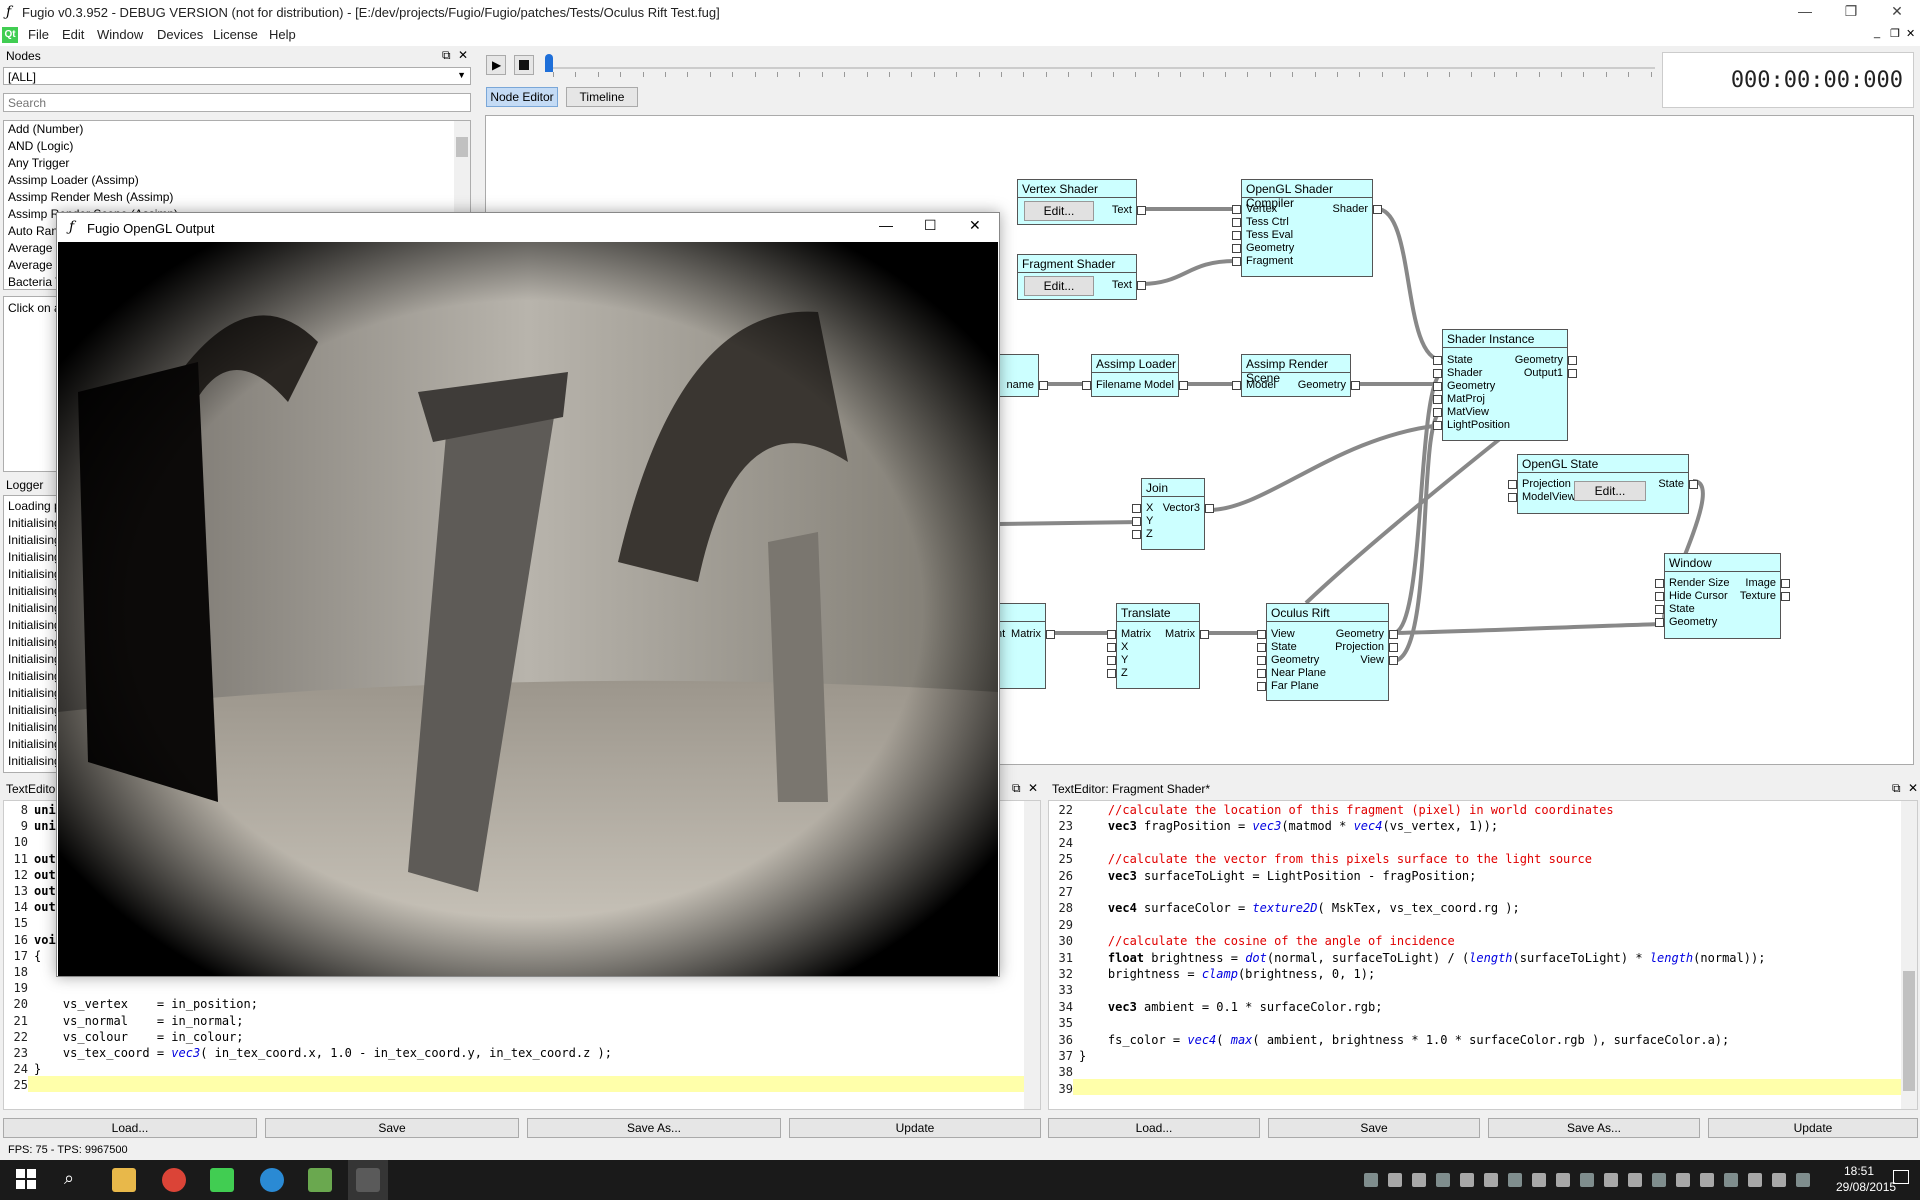 The width and height of the screenshot is (1920, 1200). I want to click on node-matrix: nt Matrix, so click(1025, 646).